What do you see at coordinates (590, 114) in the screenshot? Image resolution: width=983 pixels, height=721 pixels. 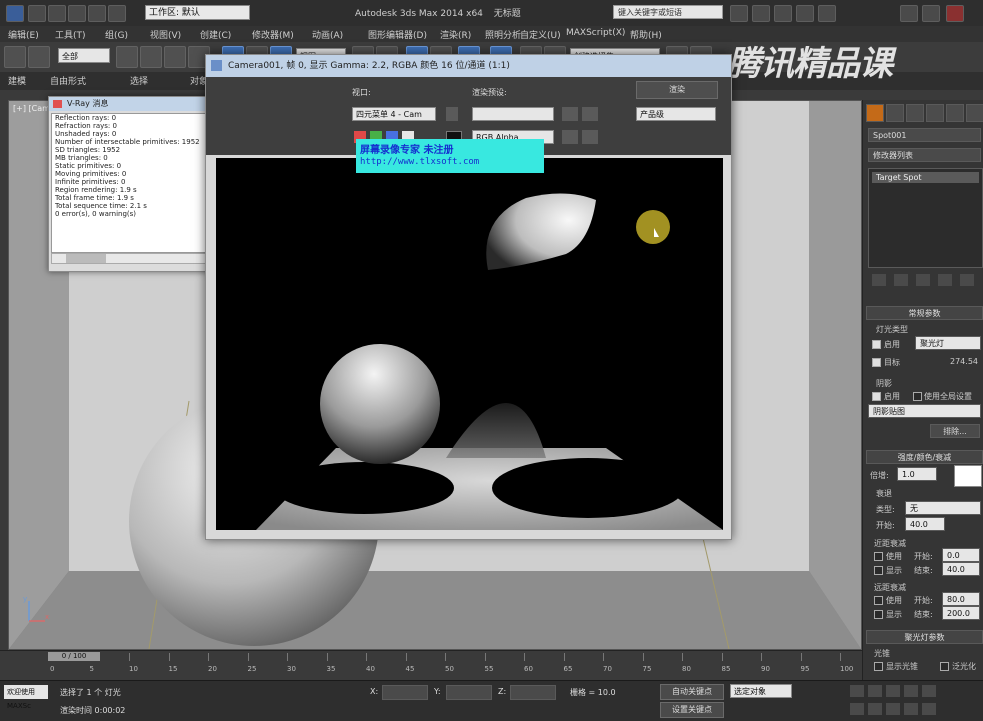 I see `fb-environment-icon` at bounding box center [590, 114].